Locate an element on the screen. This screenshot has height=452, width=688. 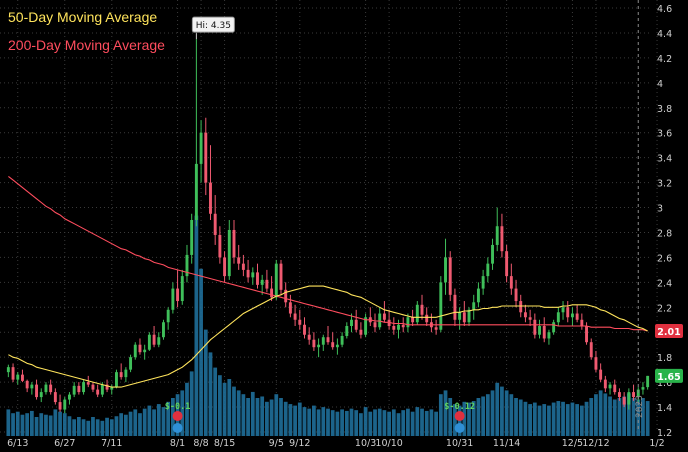
x-tick-label: 10/31 is located at coordinates (459, 443).